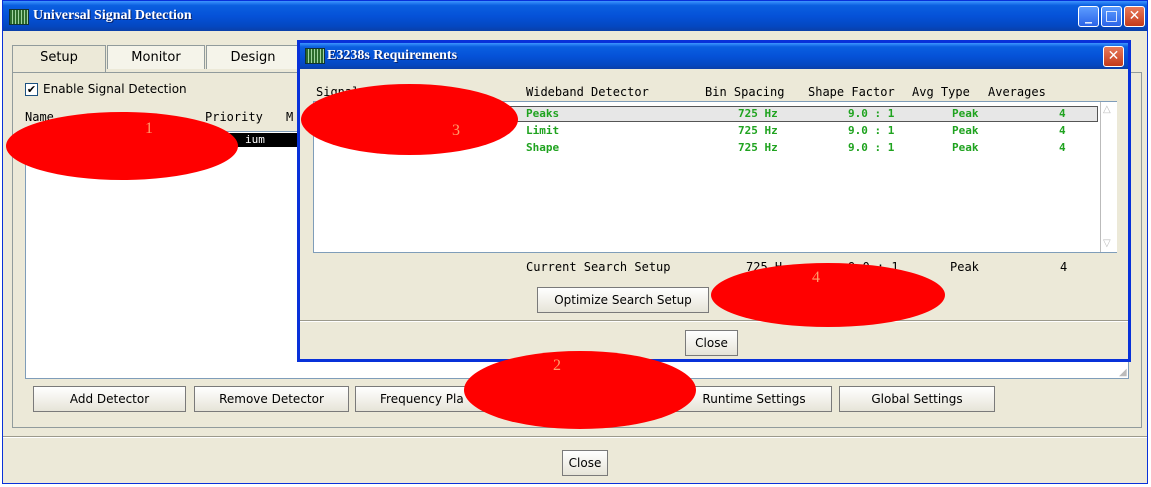 This screenshot has width=1151, height=487. I want to click on annotation-label-3: 3, so click(456, 130).